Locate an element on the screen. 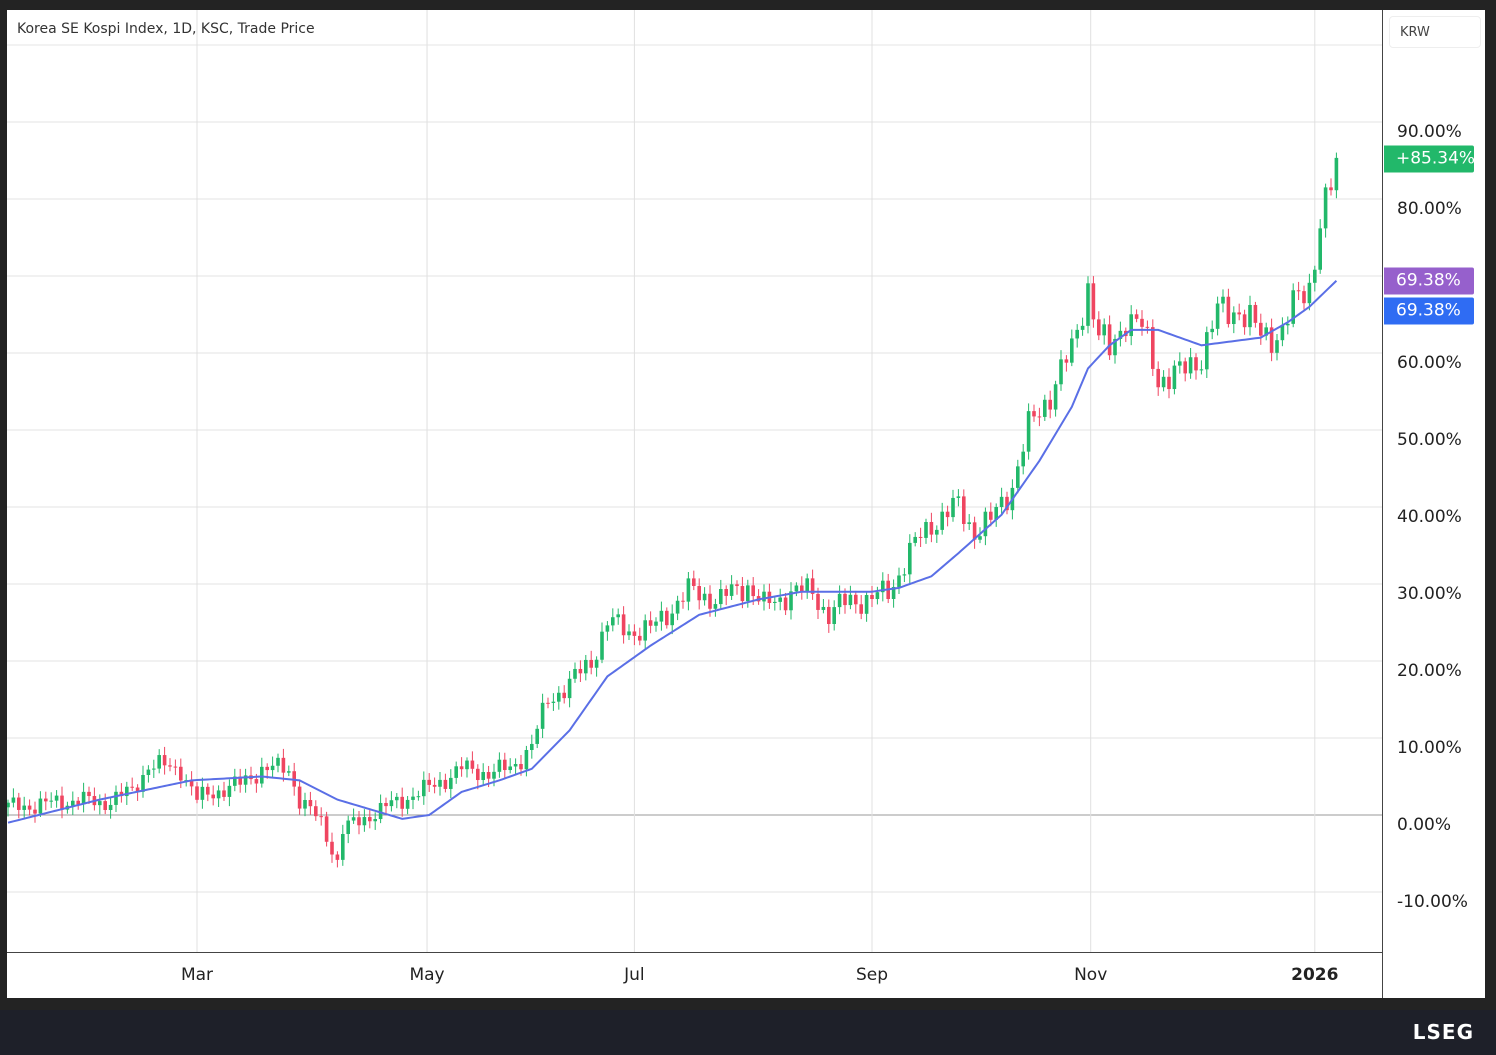 Image resolution: width=1496 pixels, height=1055 pixels. footer-bar: LSEG is located at coordinates (748, 1032).